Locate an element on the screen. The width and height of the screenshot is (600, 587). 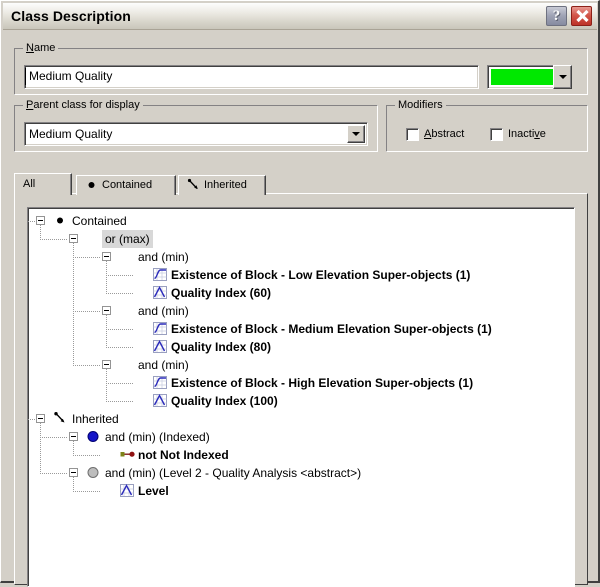
tree-row: and (min) (Indexed) is located at coordinates (301, 437).